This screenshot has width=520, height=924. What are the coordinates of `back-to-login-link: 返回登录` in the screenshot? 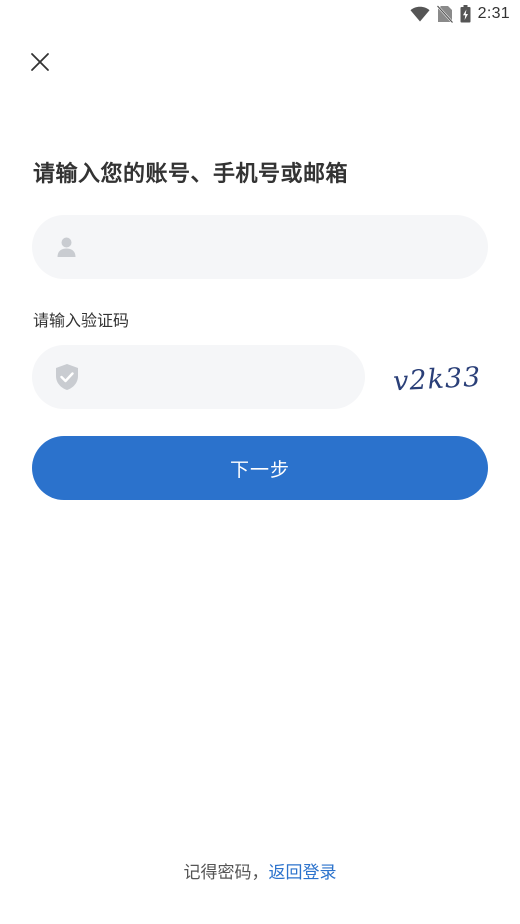 It's located at (303, 873).